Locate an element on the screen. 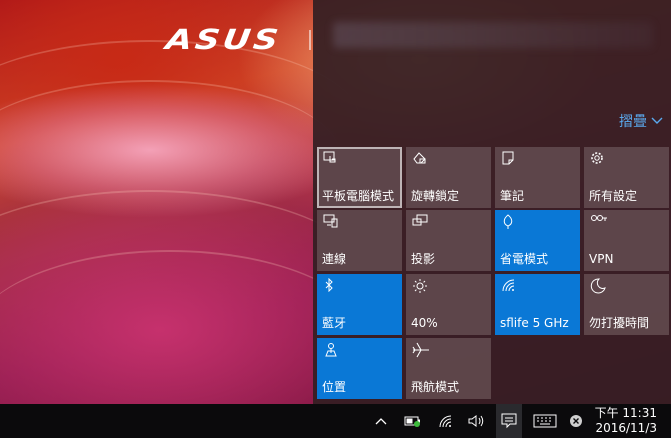 This screenshot has width=671, height=438. chevron-down-icon is located at coordinates (657, 121).